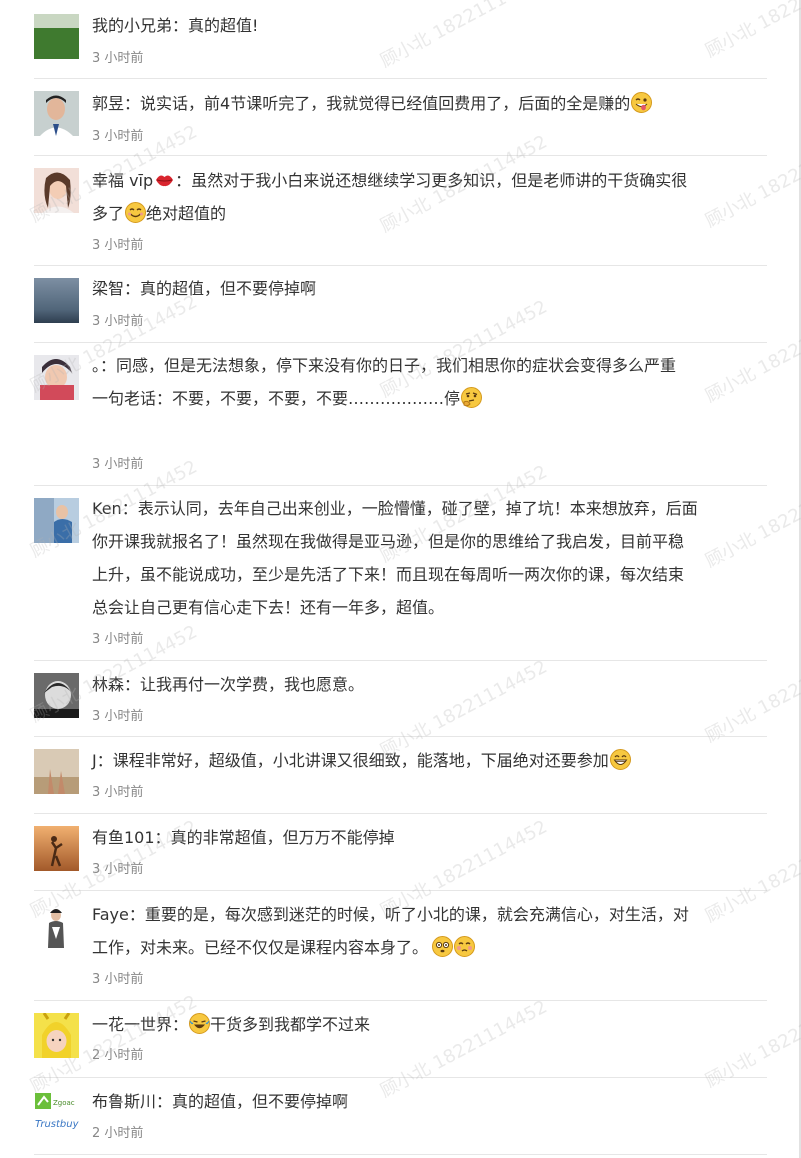 This screenshot has width=801, height=1158. Describe the element at coordinates (110, 914) in the screenshot. I see `comment-author: Faye` at that location.